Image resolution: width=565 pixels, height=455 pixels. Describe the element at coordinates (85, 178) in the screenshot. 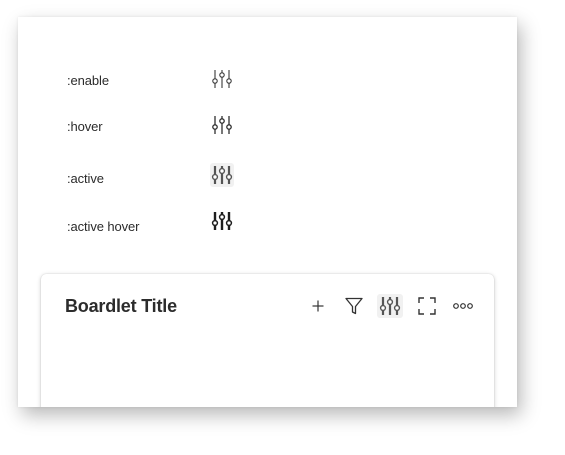

I see `state-label-active: :active` at that location.